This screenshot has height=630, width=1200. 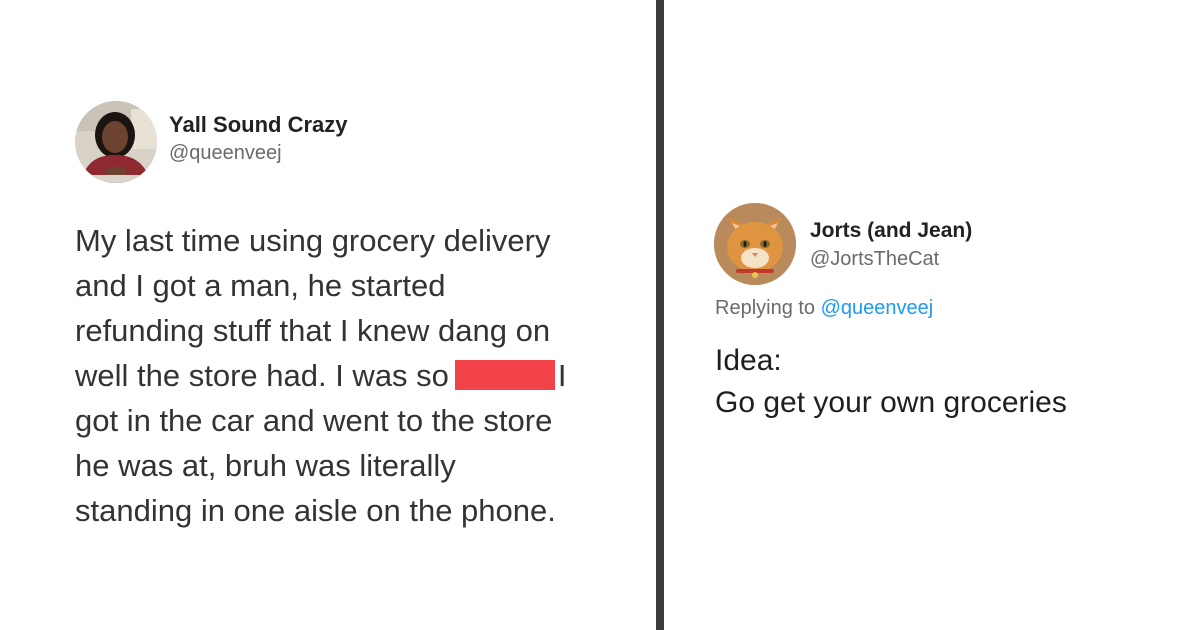 What do you see at coordinates (874, 259) in the screenshot?
I see `user-handle: @JortsTheCat` at bounding box center [874, 259].